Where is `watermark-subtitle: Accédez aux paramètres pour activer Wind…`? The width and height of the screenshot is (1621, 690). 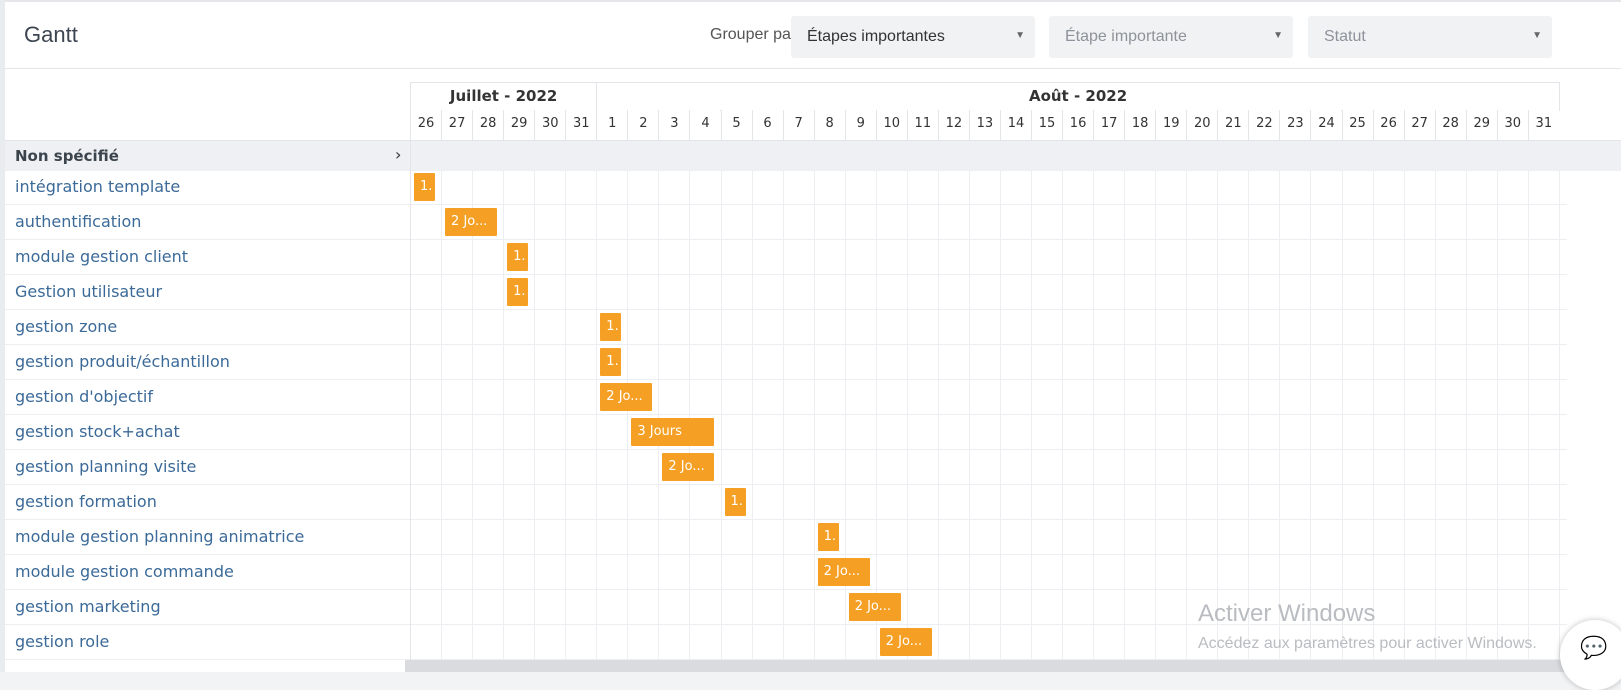
watermark-subtitle: Accédez aux paramètres pour activer Wind… is located at coordinates (1367, 643).